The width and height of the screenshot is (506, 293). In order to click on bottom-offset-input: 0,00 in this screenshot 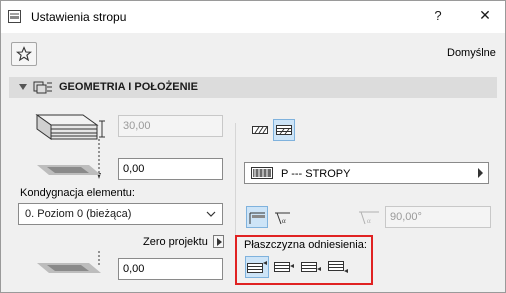, I will do `click(170, 269)`.